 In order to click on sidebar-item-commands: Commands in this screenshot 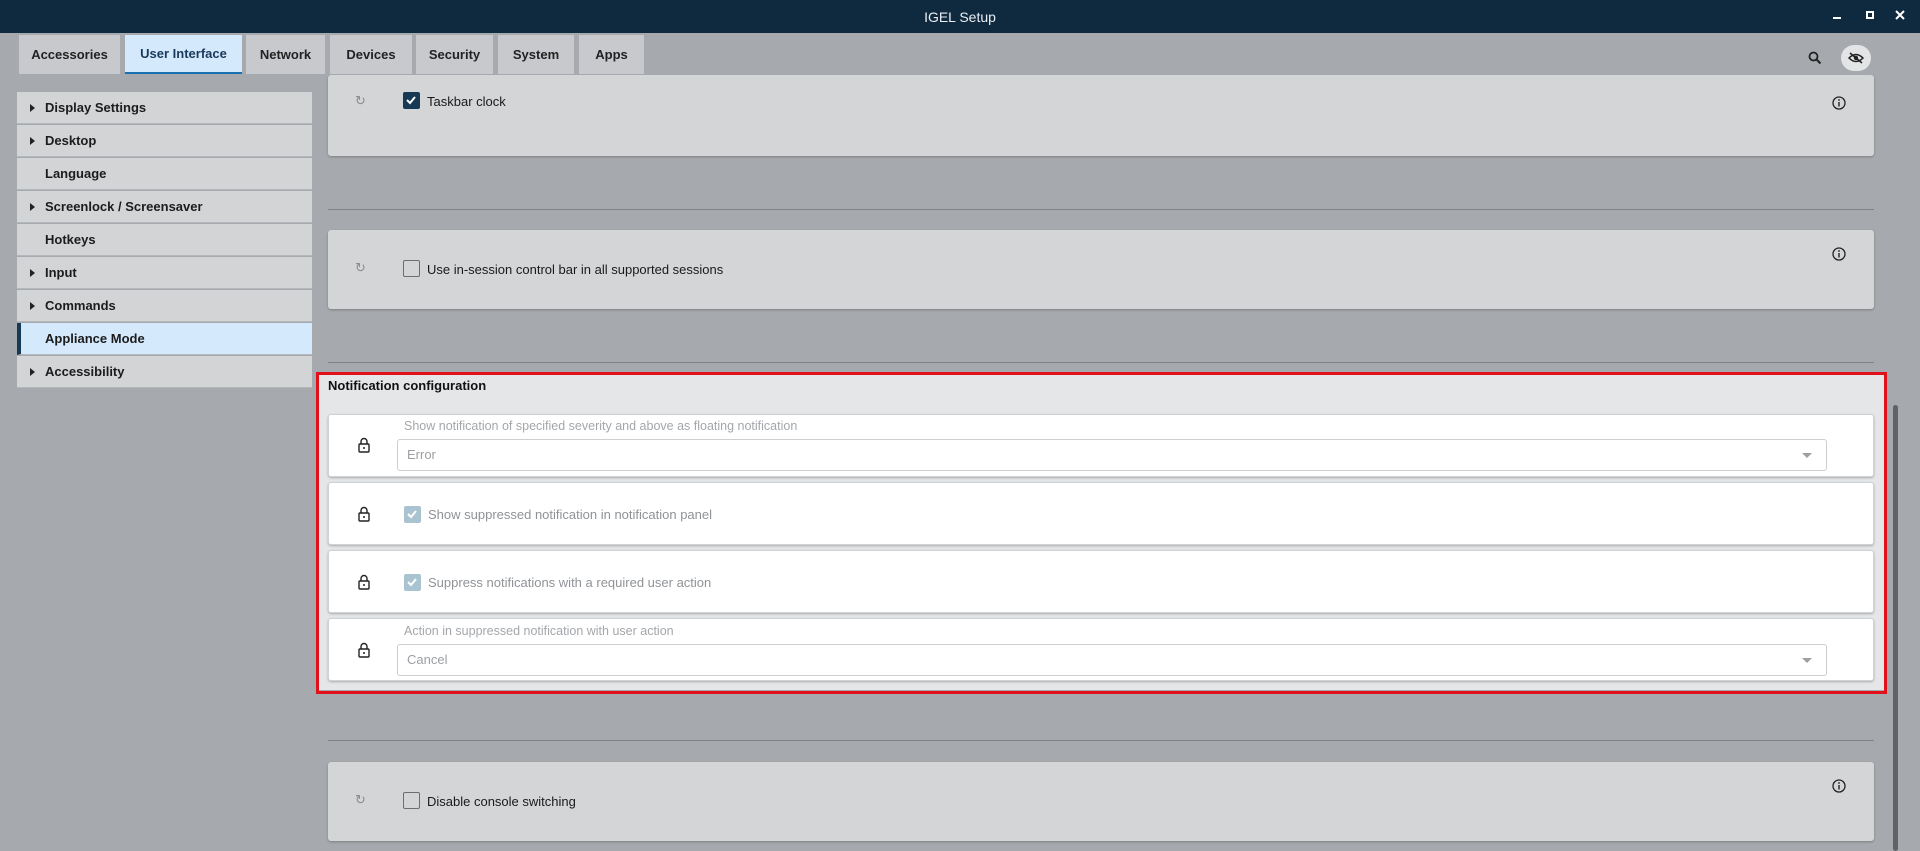, I will do `click(164, 306)`.